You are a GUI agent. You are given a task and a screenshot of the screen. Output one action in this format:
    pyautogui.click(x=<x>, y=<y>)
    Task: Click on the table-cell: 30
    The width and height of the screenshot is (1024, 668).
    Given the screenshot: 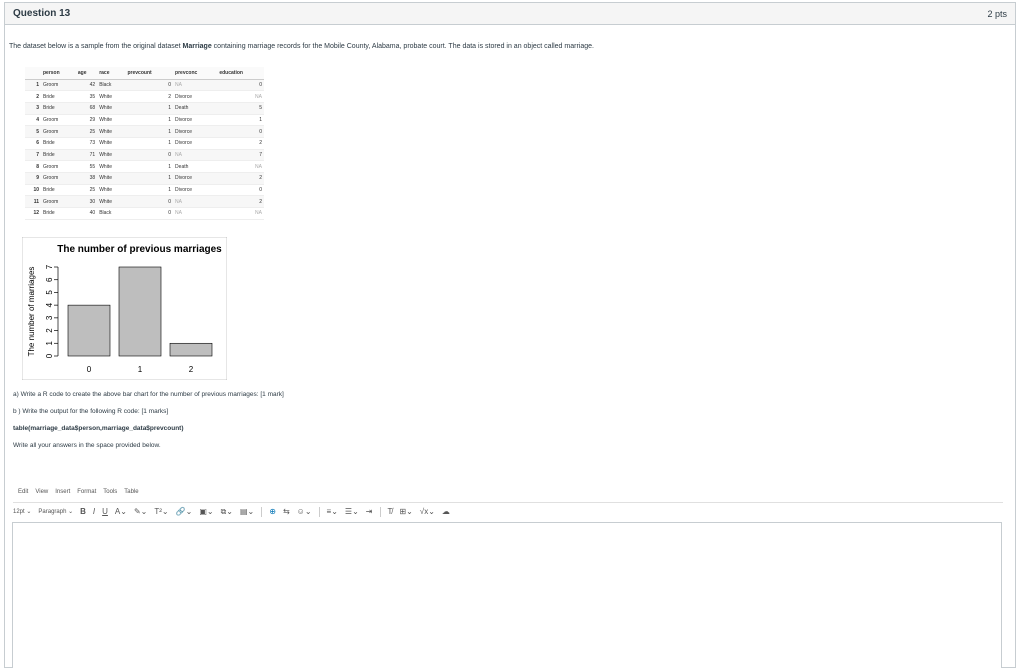 What is the action you would take?
    pyautogui.click(x=86, y=202)
    